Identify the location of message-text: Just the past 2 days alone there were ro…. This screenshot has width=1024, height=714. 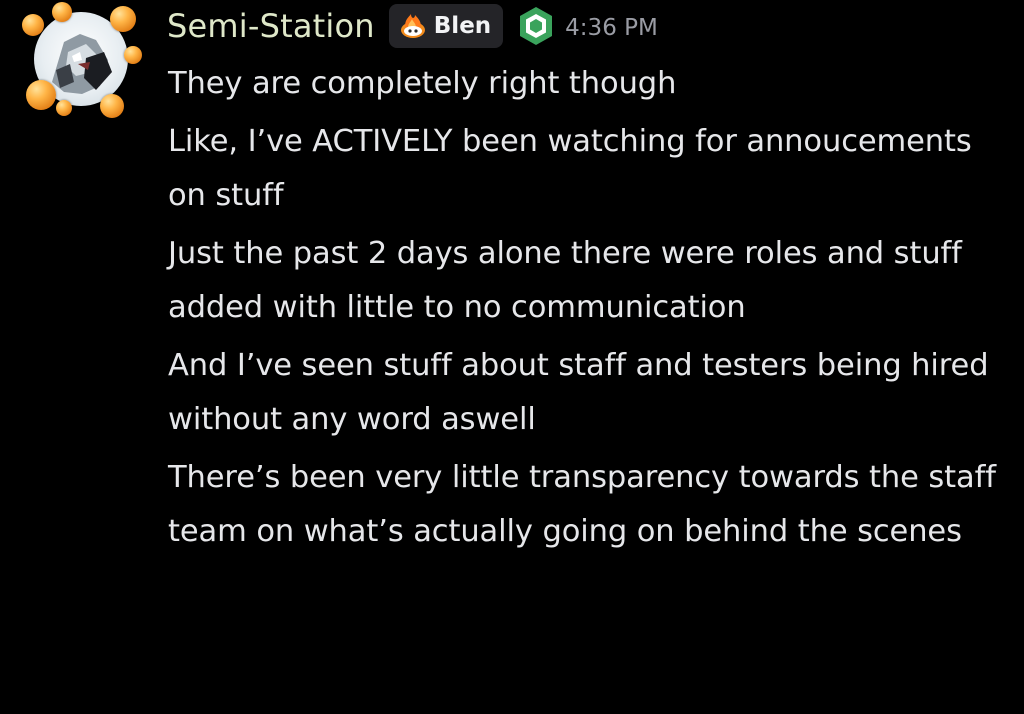
(565, 280).